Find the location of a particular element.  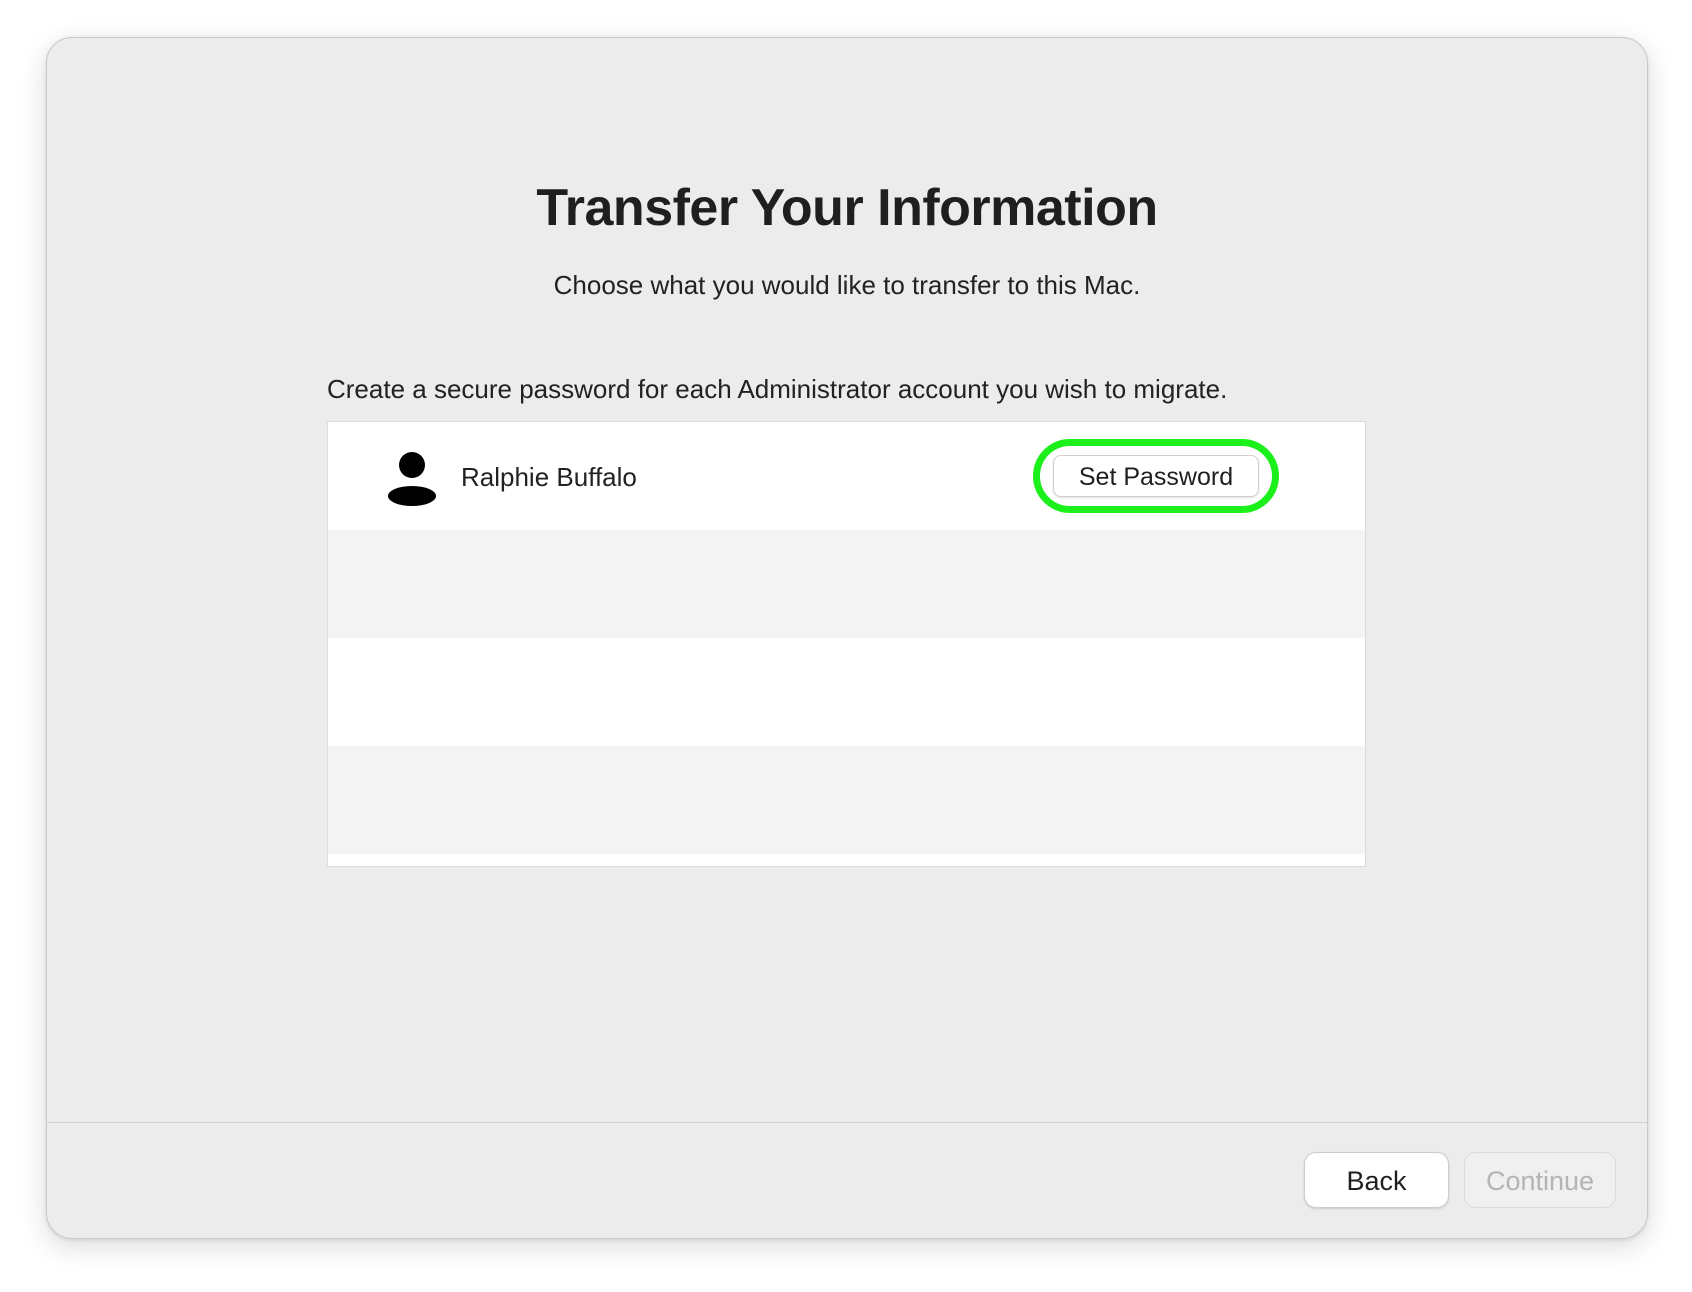

list-item: Ralphie Buffalo Set Password is located at coordinates (846, 476).